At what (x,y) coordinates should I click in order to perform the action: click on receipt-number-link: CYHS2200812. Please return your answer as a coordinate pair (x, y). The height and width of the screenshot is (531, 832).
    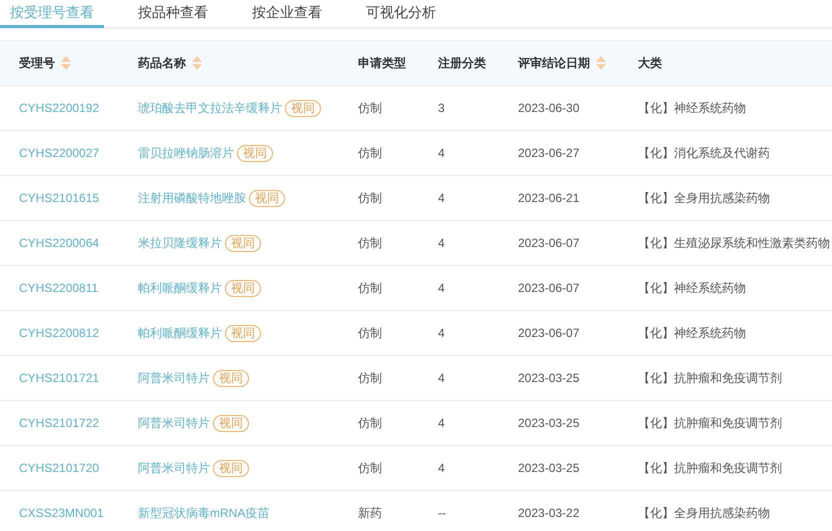
    Looking at the image, I should click on (78, 333).